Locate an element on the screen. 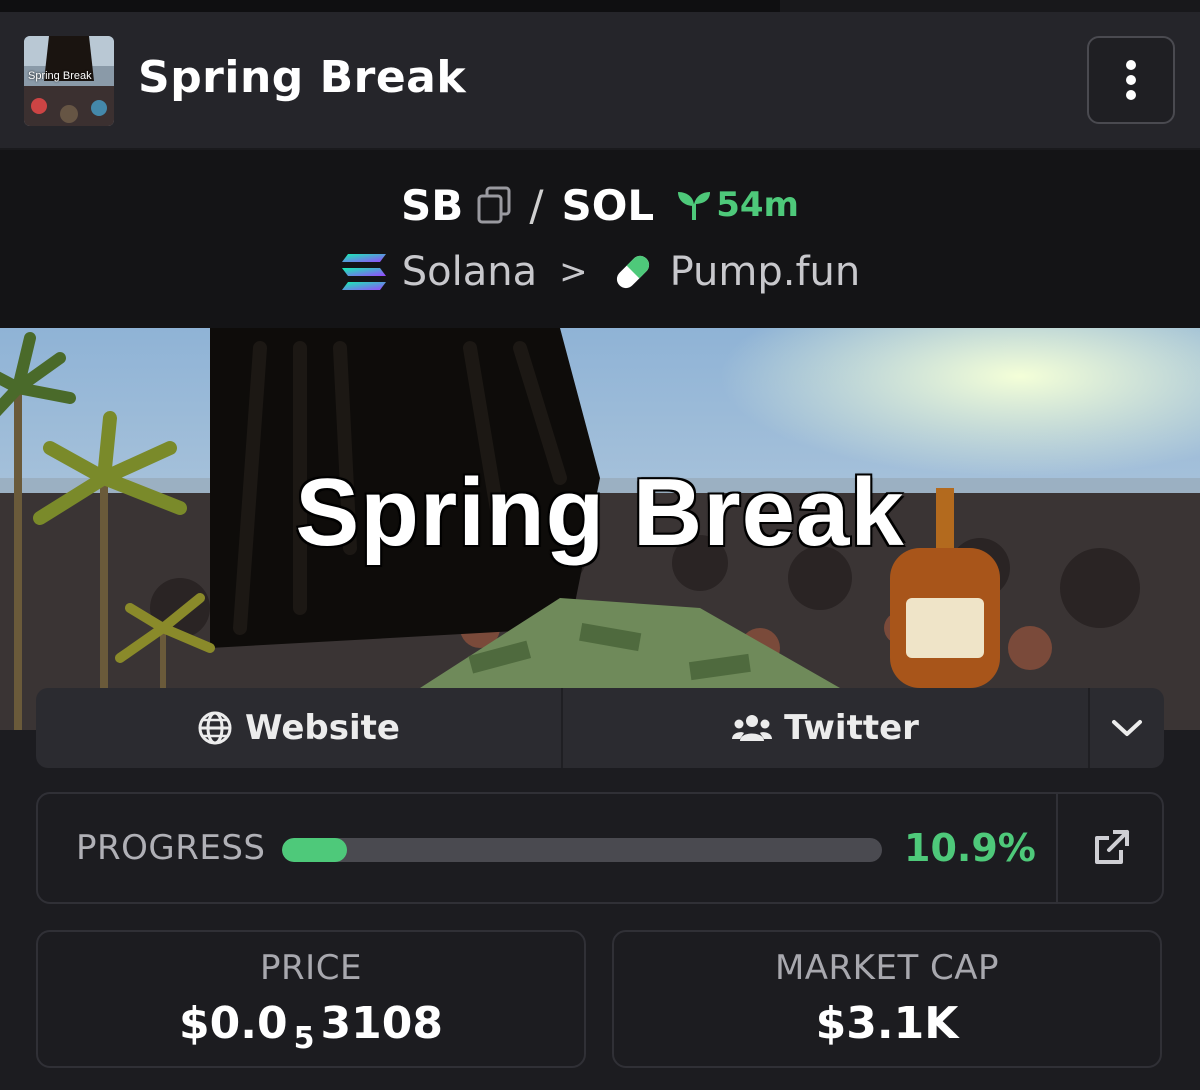 The image size is (1200, 1090). twitter-label: Twitter is located at coordinates (851, 728).